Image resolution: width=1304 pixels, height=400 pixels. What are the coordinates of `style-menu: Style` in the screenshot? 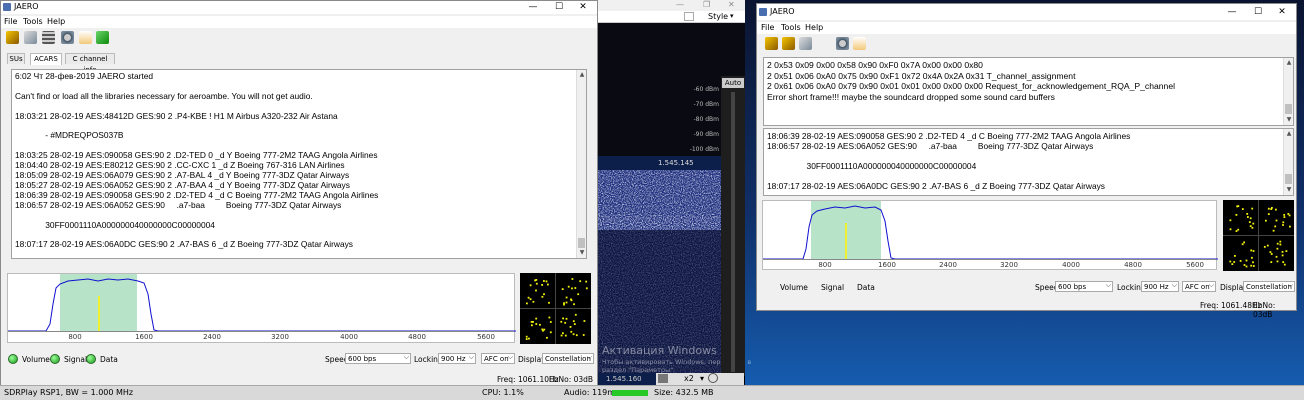 It's located at (718, 16).